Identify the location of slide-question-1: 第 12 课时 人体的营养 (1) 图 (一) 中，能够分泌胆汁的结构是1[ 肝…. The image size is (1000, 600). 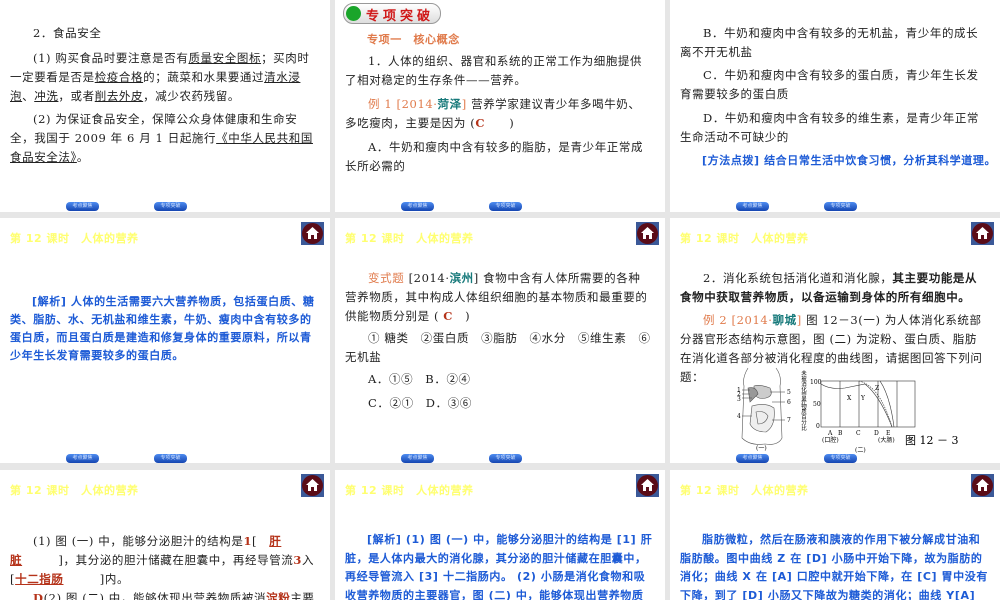
(165, 535).